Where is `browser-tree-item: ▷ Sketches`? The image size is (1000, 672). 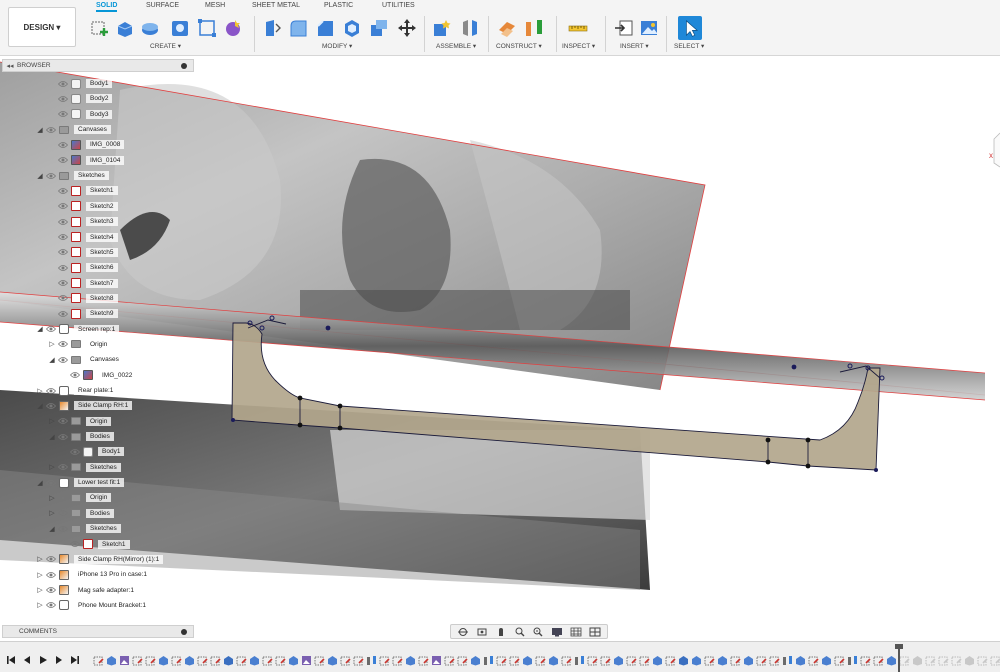
browser-tree-item: ▷ Sketches is located at coordinates (84, 467).